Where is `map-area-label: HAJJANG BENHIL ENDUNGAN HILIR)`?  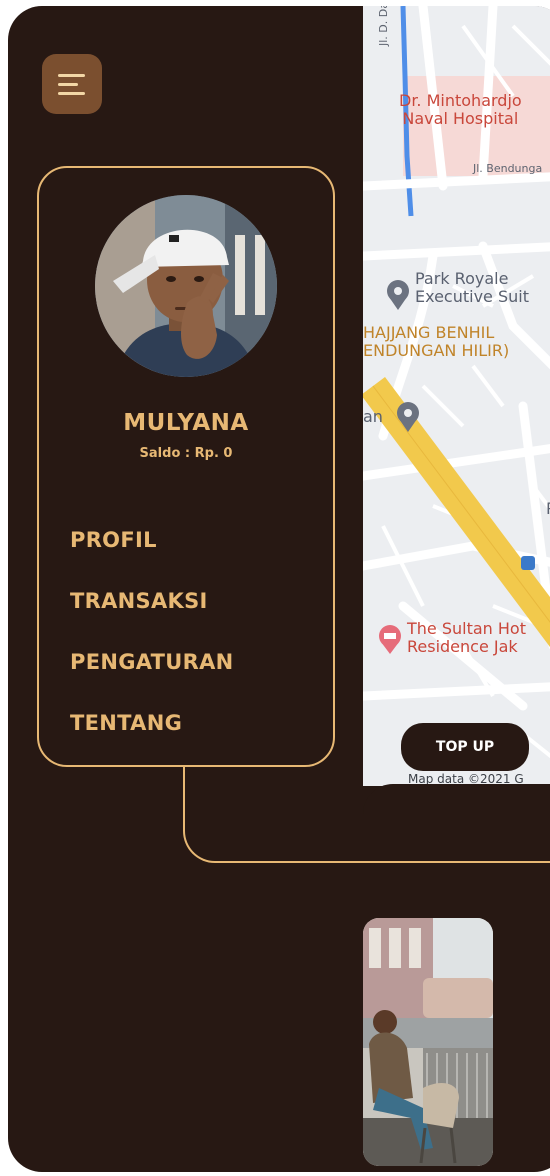 map-area-label: HAJJANG BENHIL ENDUNGAN HILIR) is located at coordinates (436, 341).